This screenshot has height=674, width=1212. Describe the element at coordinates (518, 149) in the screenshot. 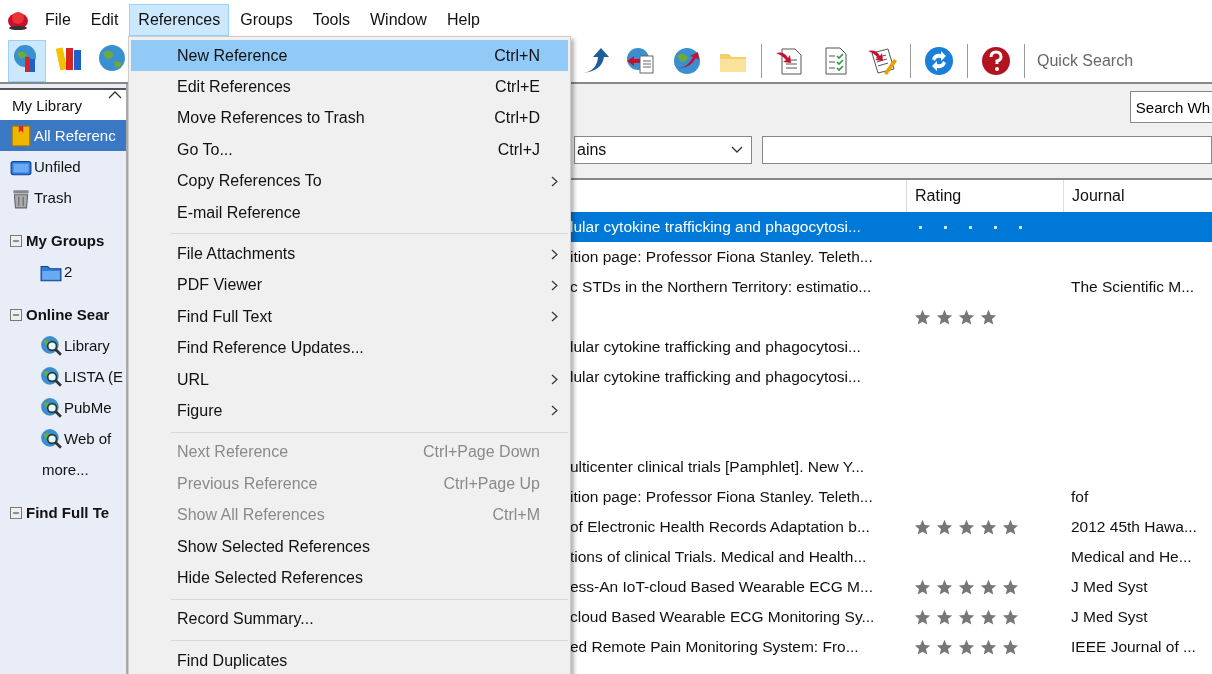

I see `shortcut-label: Ctrl+J` at that location.